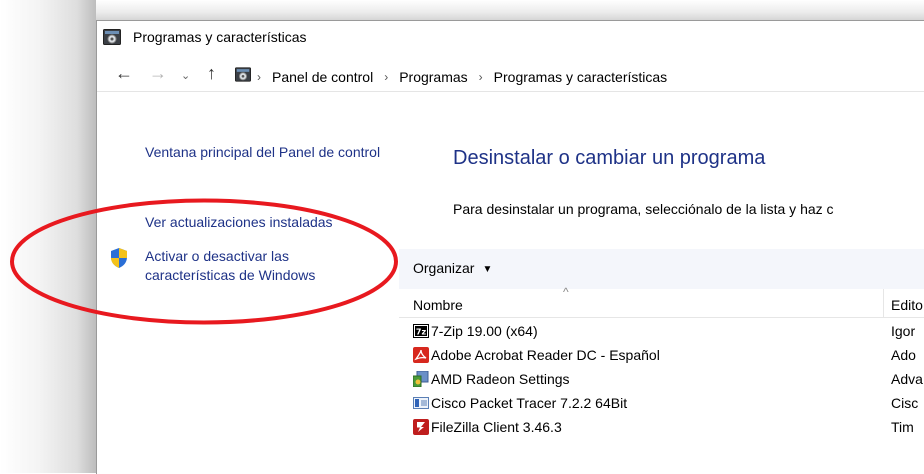 This screenshot has width=924, height=474. Describe the element at coordinates (903, 331) in the screenshot. I see `program-publisher: Igor` at that location.